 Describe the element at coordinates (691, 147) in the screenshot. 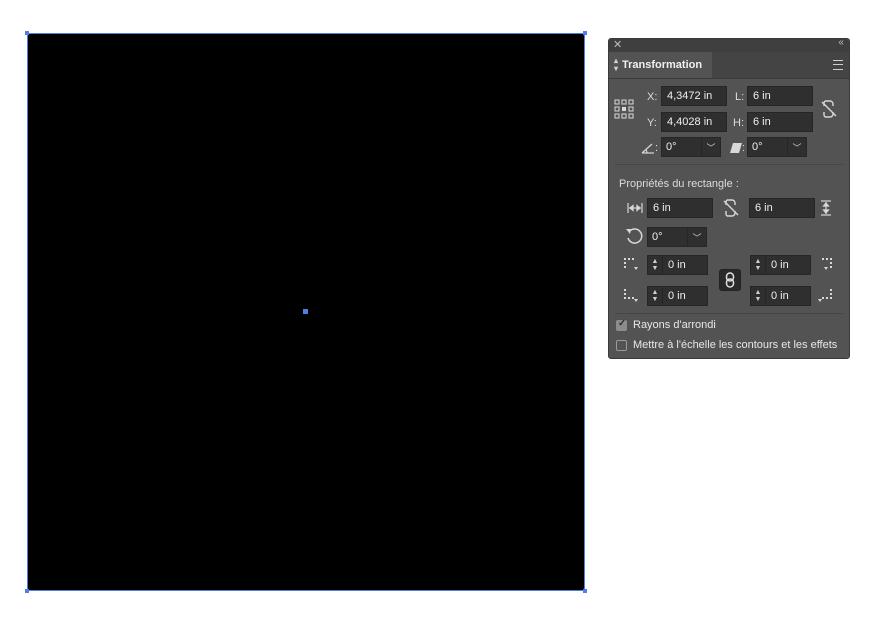

I see `rotation-select: 0° ﹀` at that location.